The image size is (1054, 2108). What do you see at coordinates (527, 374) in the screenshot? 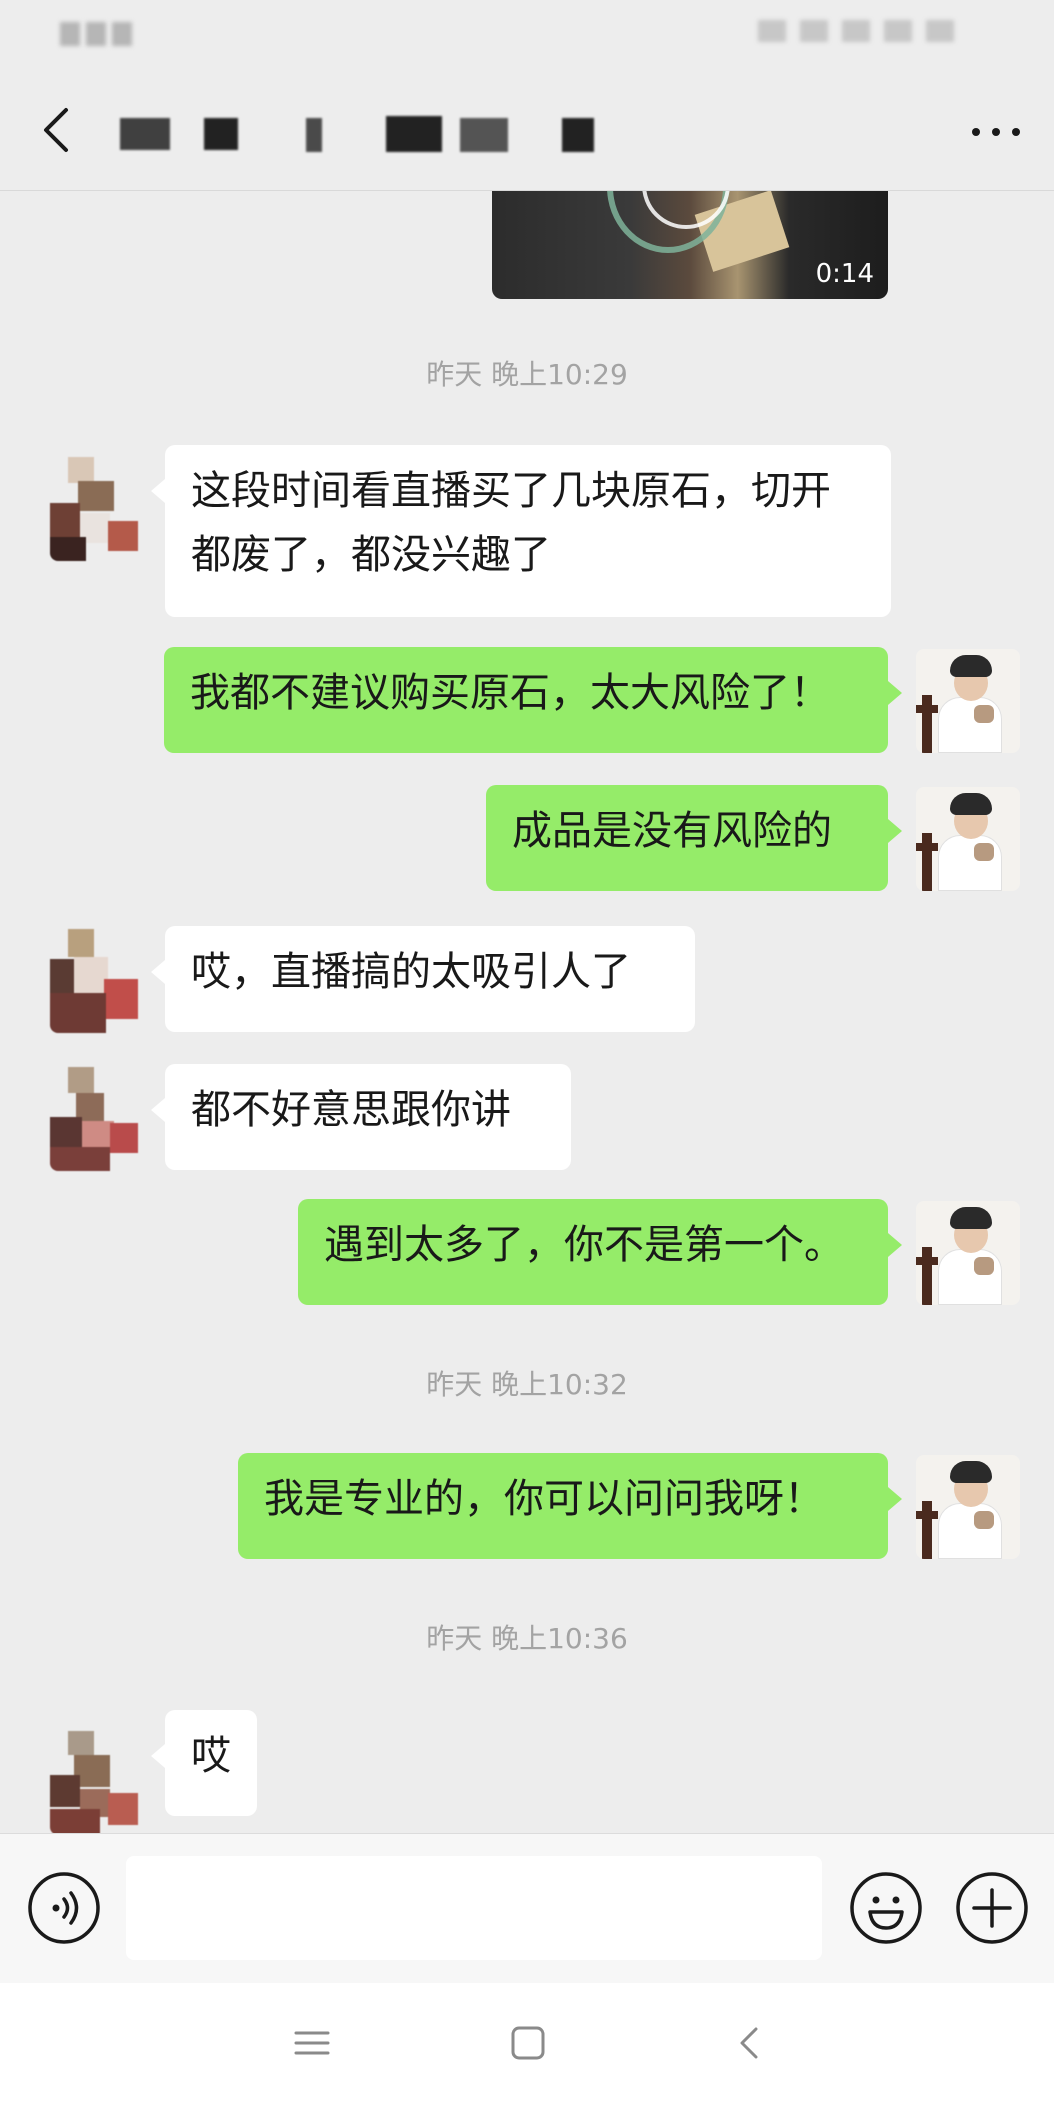
I see `timestamp: 昨天 晚上10:29` at bounding box center [527, 374].